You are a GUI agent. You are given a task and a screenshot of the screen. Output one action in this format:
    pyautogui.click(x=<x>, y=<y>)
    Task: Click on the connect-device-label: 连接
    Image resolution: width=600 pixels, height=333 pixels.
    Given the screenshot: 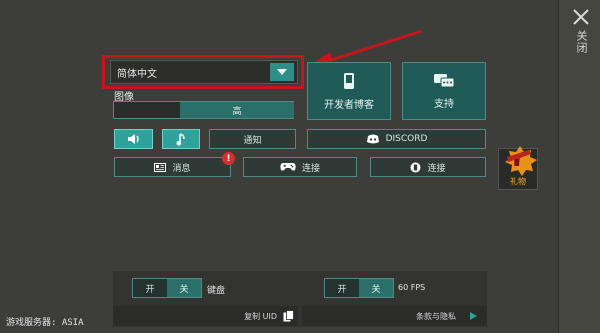 What is the action you would take?
    pyautogui.click(x=436, y=168)
    